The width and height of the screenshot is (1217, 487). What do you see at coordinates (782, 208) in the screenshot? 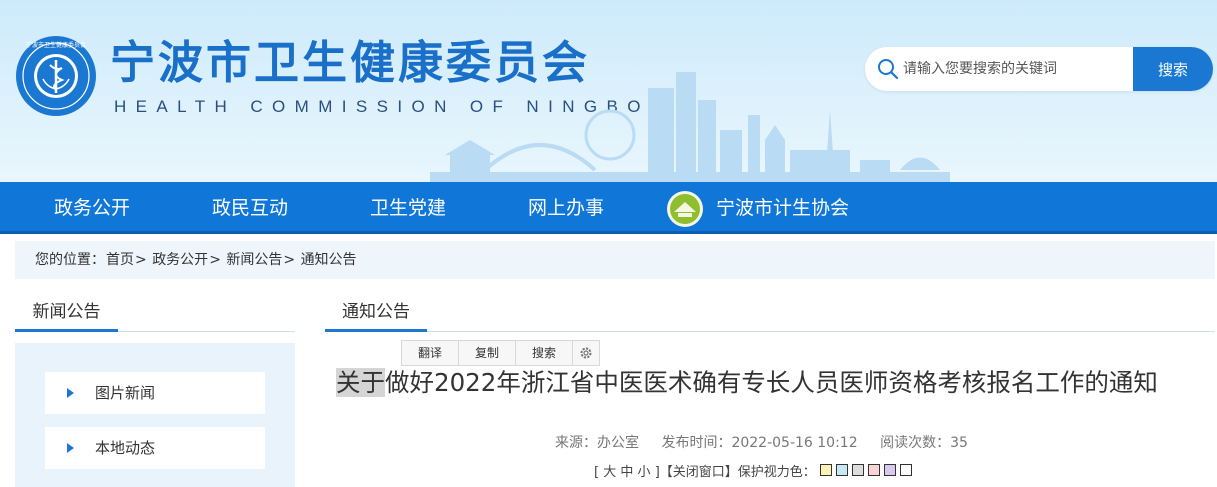
I see `nav-item-family-planning-association: 宁波市计生协会` at bounding box center [782, 208].